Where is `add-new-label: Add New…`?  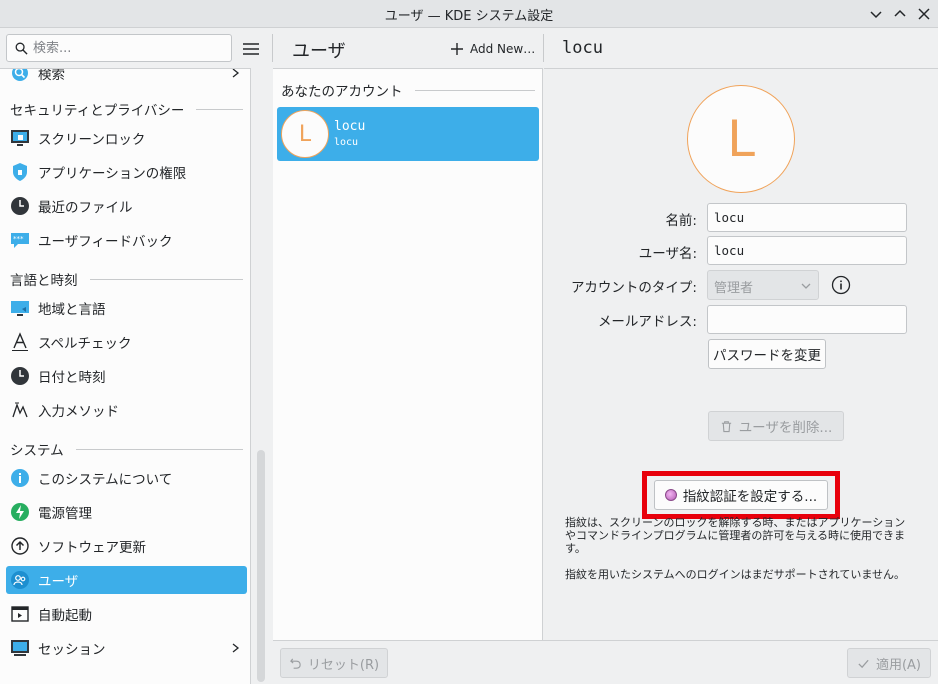 add-new-label: Add New… is located at coordinates (503, 49).